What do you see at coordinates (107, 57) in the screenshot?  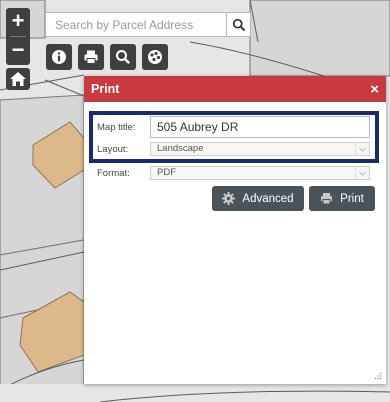 I see `map-toolbar` at bounding box center [107, 57].